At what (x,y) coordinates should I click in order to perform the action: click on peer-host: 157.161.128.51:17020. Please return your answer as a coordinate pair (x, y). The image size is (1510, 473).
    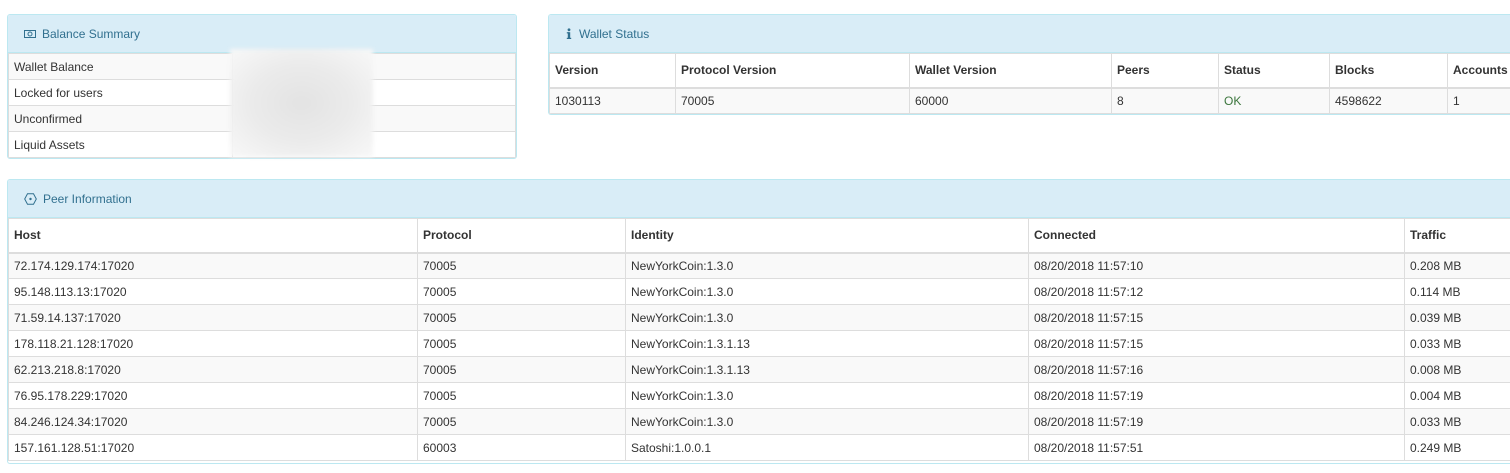
    Looking at the image, I should click on (213, 447).